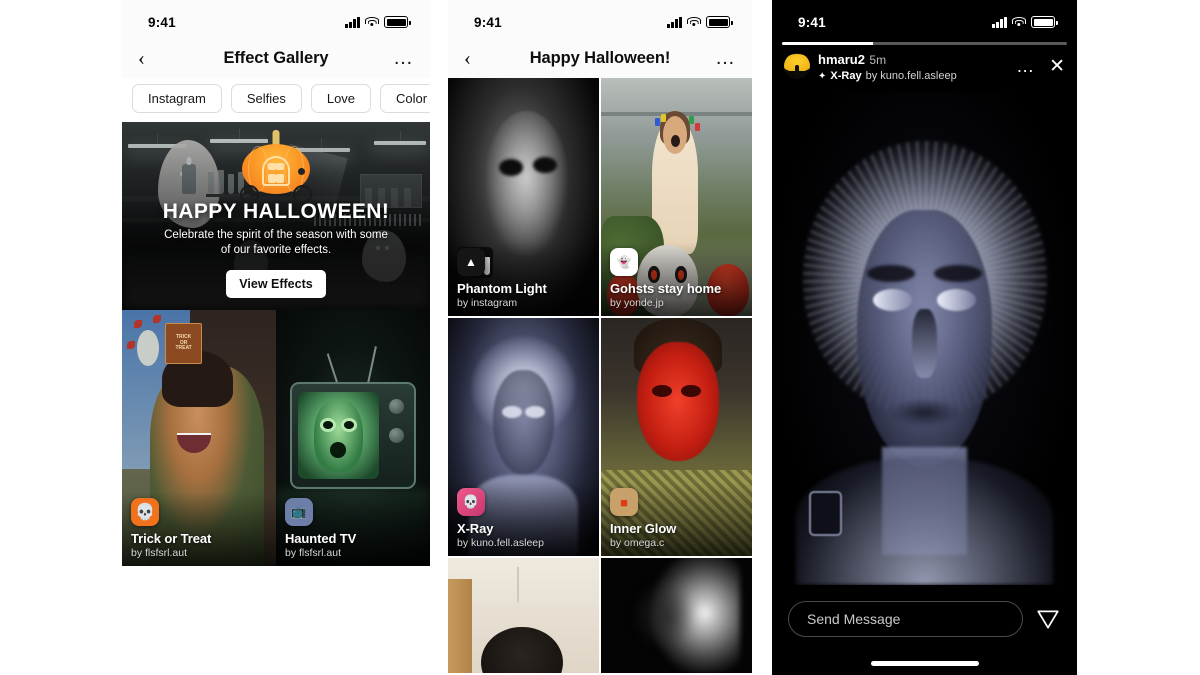 Image resolution: width=1200 pixels, height=675 pixels. What do you see at coordinates (637, 303) in the screenshot?
I see `effect-author: by yonde.jp` at bounding box center [637, 303].